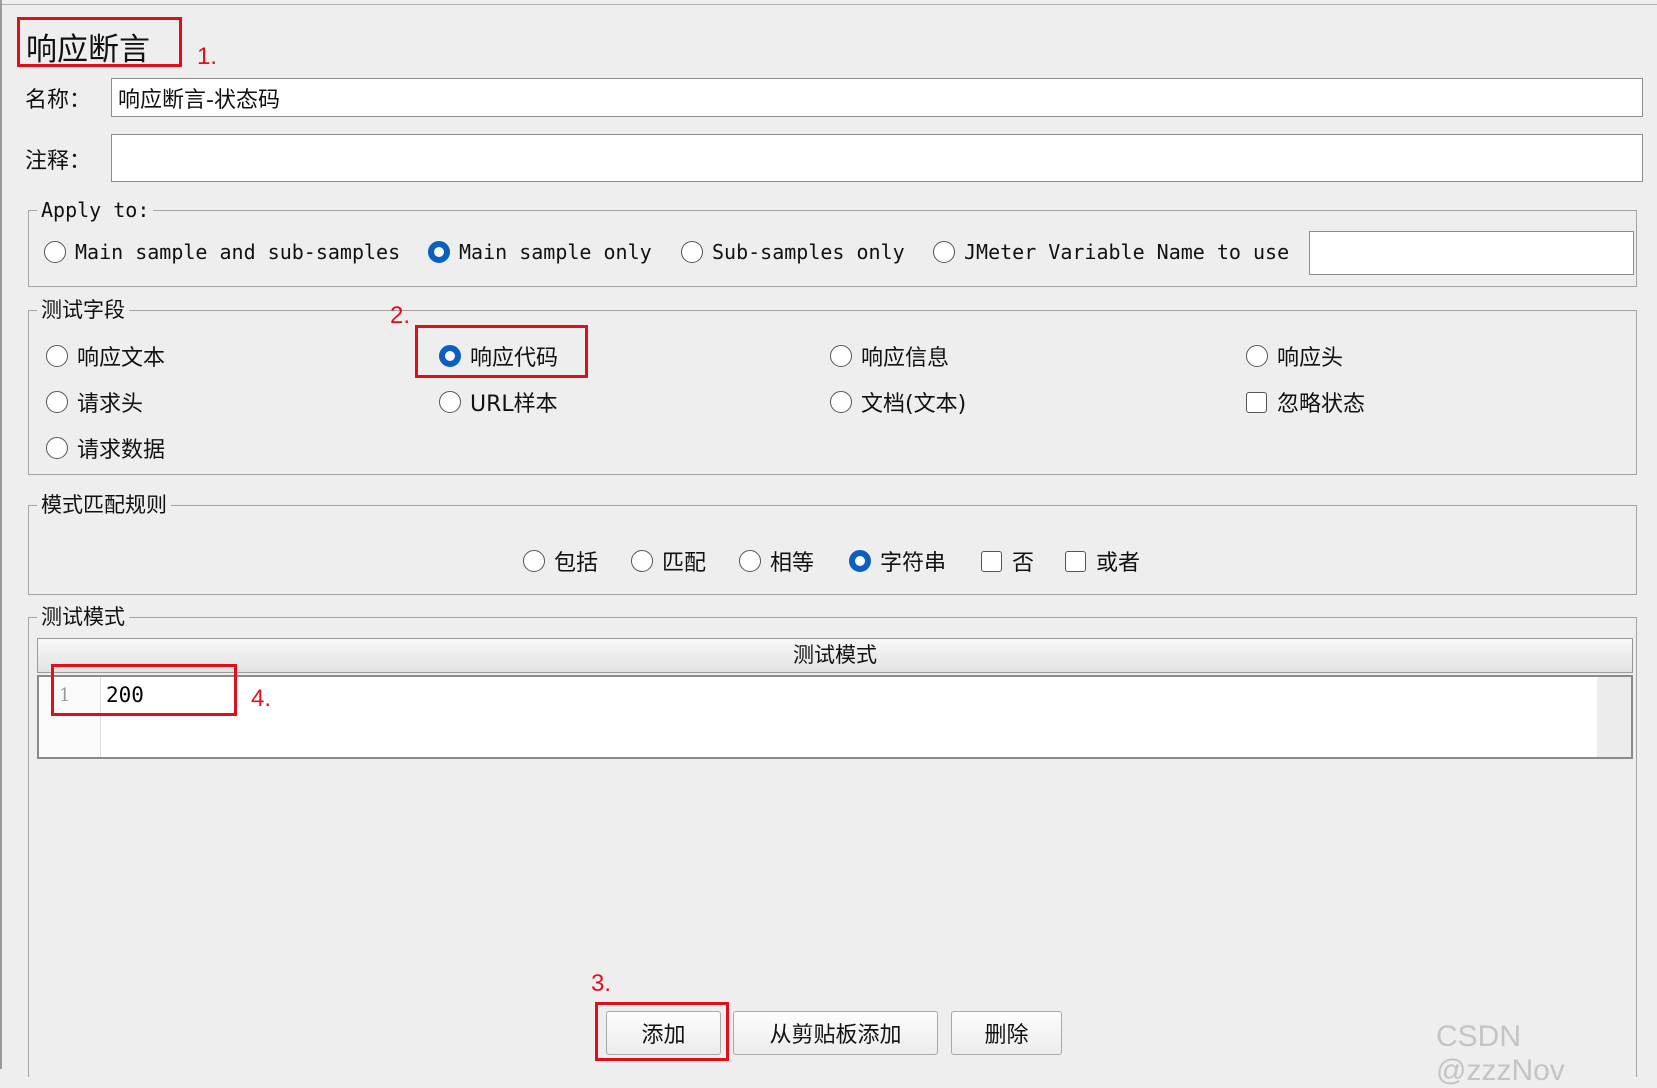 Image resolution: width=1657 pixels, height=1088 pixels. Describe the element at coordinates (261, 698) in the screenshot. I see `annotation-number-4: 4.` at that location.